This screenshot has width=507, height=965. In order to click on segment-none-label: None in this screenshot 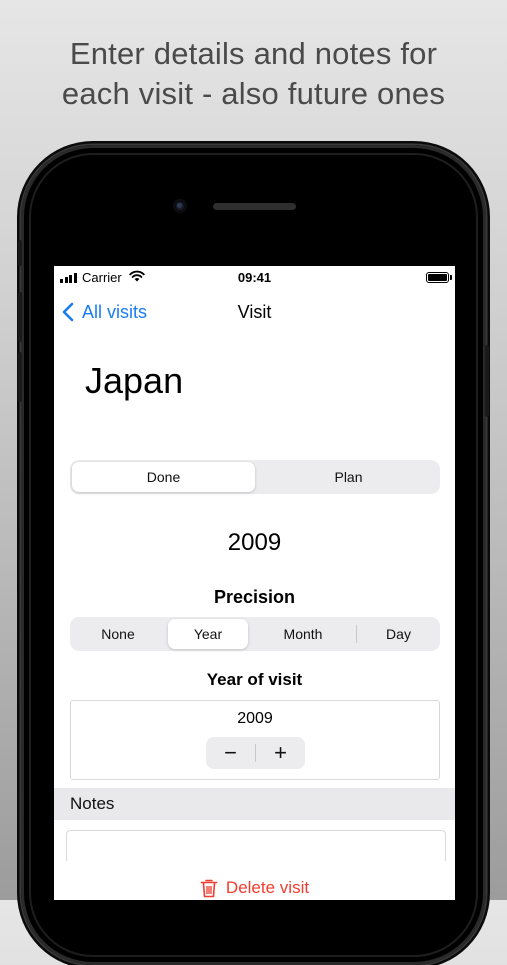, I will do `click(118, 634)`.